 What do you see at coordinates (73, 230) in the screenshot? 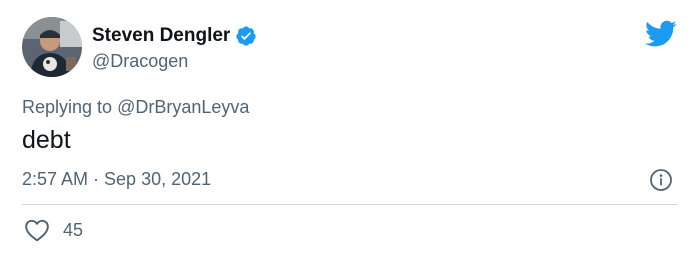
I see `like-count: 45` at bounding box center [73, 230].